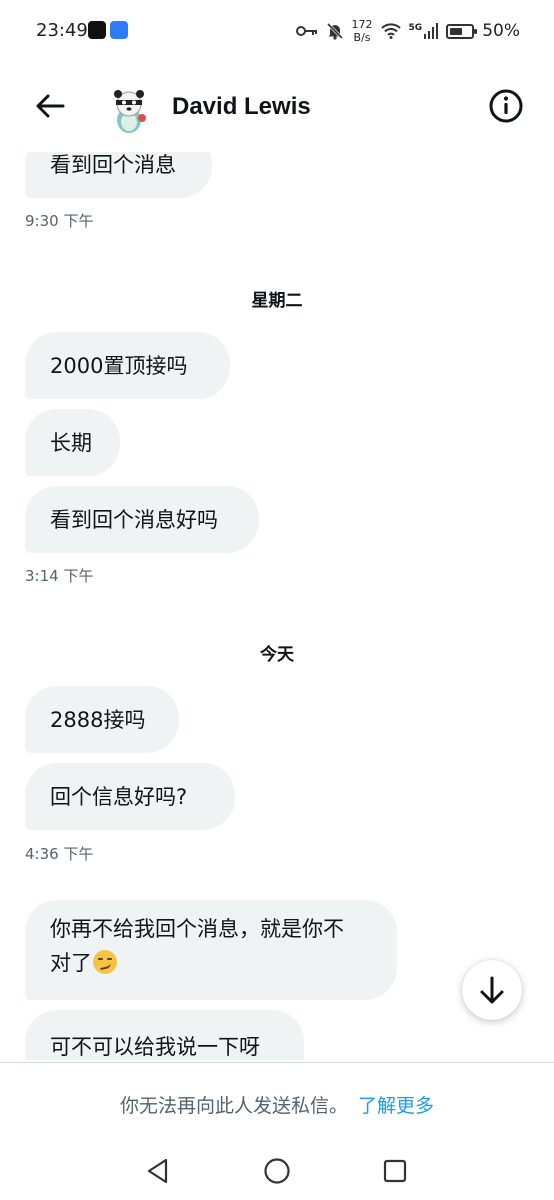 The width and height of the screenshot is (554, 1200). I want to click on battery-percent: 50%, so click(501, 31).